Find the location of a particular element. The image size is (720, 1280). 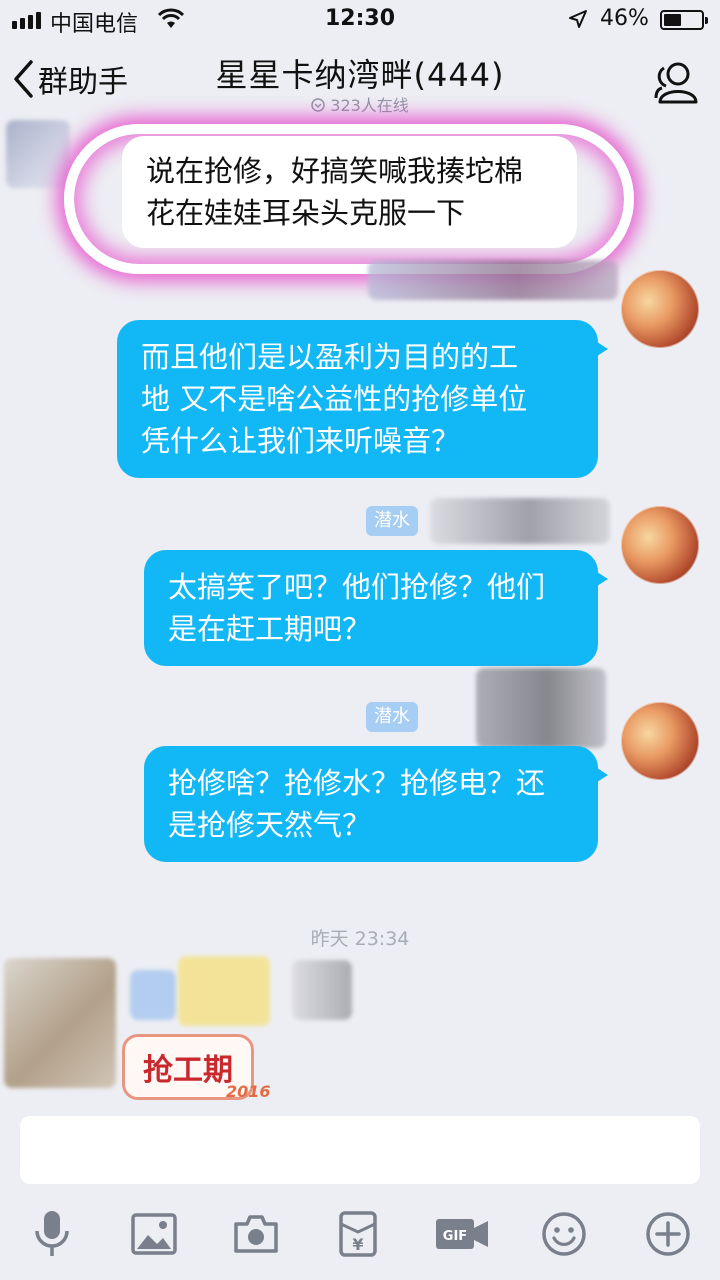

gif-icon: GIF is located at coordinates (462, 1234).